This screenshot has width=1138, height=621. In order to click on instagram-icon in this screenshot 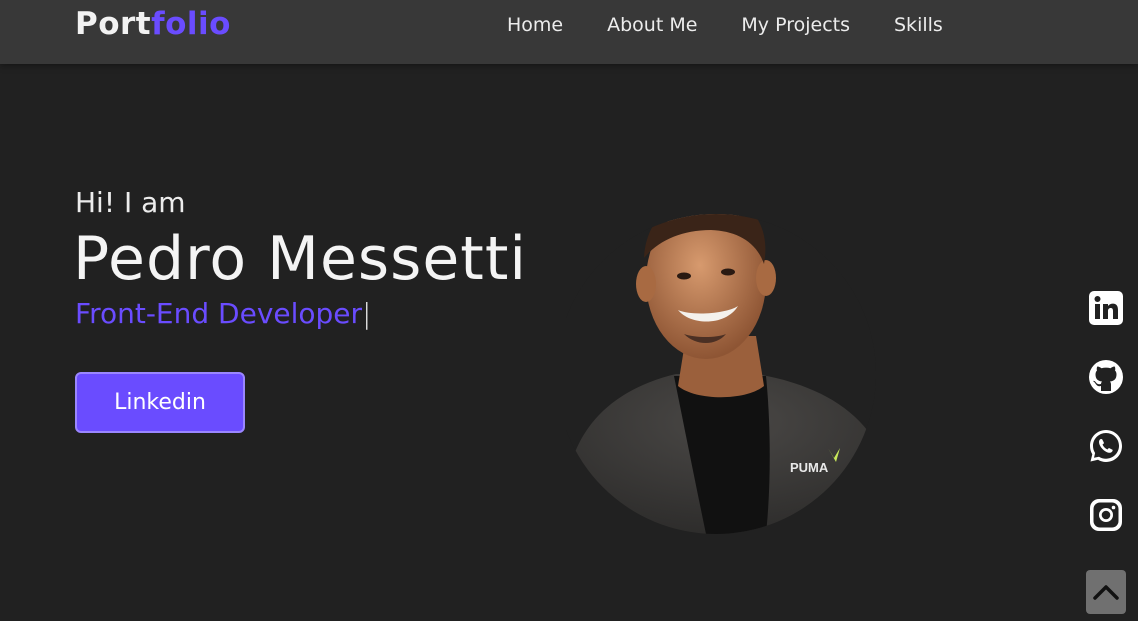, I will do `click(1106, 515)`.